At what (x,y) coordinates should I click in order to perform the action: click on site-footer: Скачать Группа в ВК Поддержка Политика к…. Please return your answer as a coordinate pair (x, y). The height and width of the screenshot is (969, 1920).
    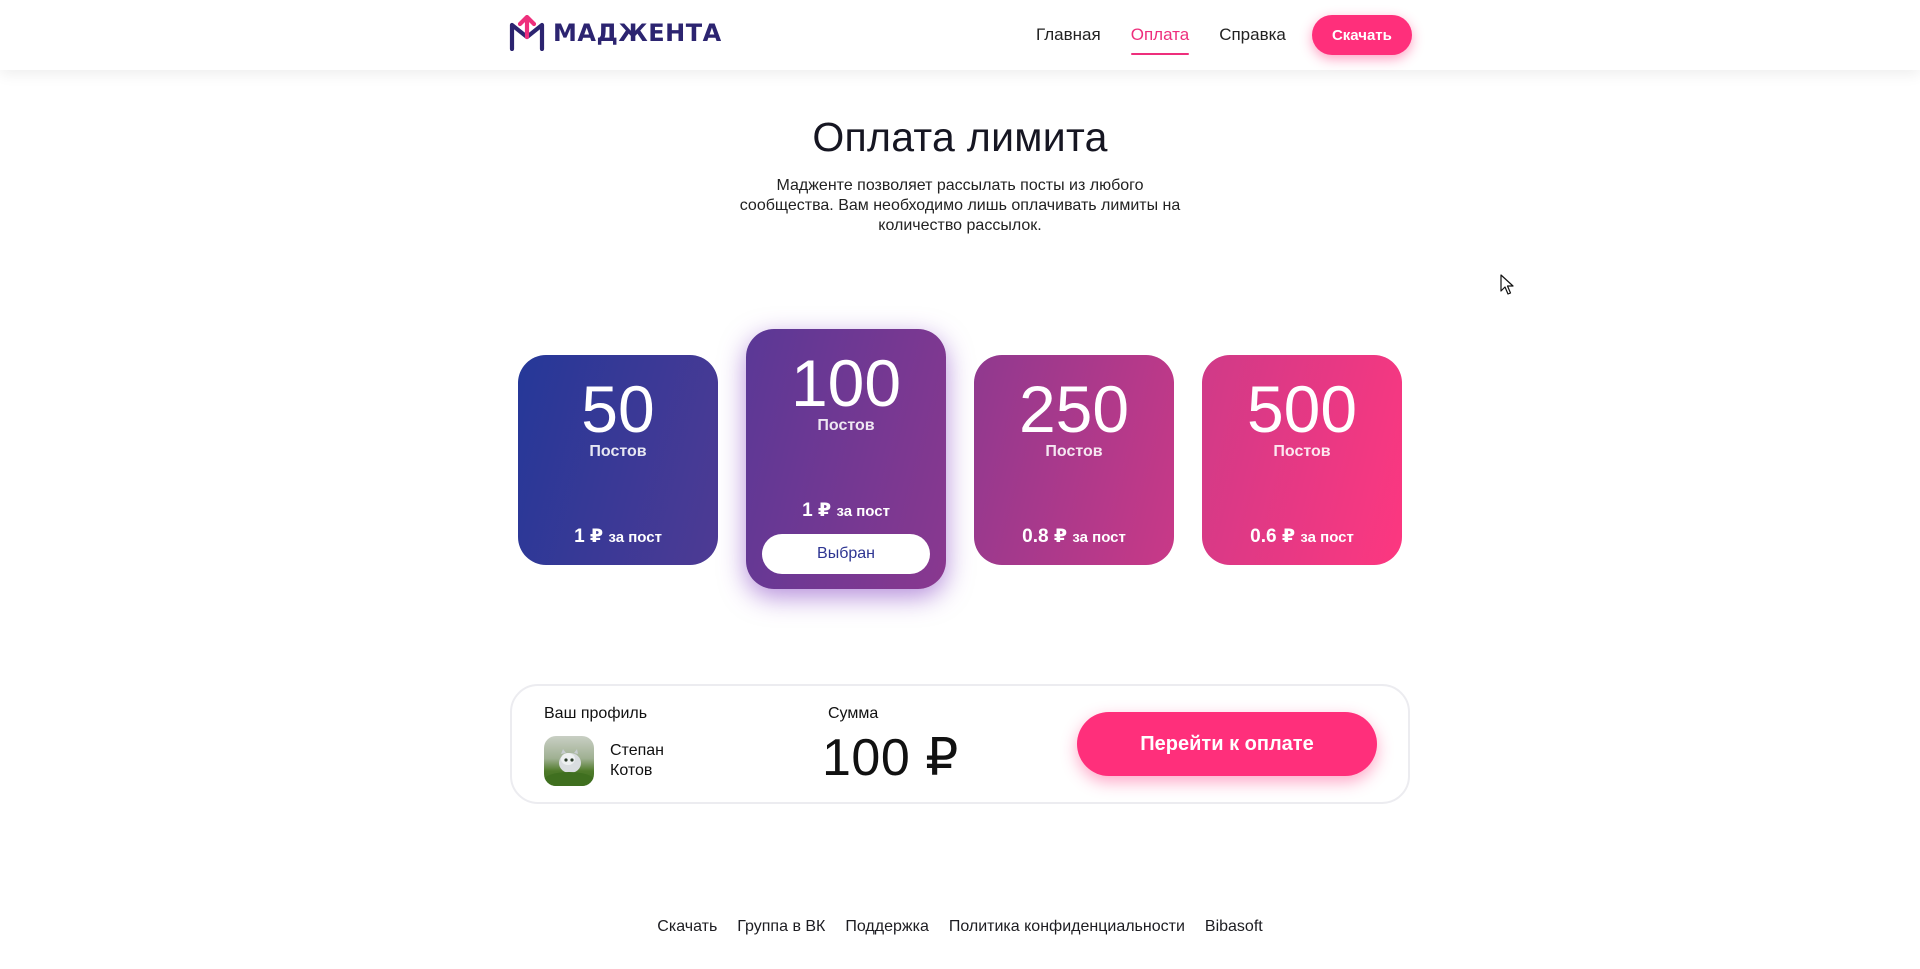
    Looking at the image, I should click on (960, 927).